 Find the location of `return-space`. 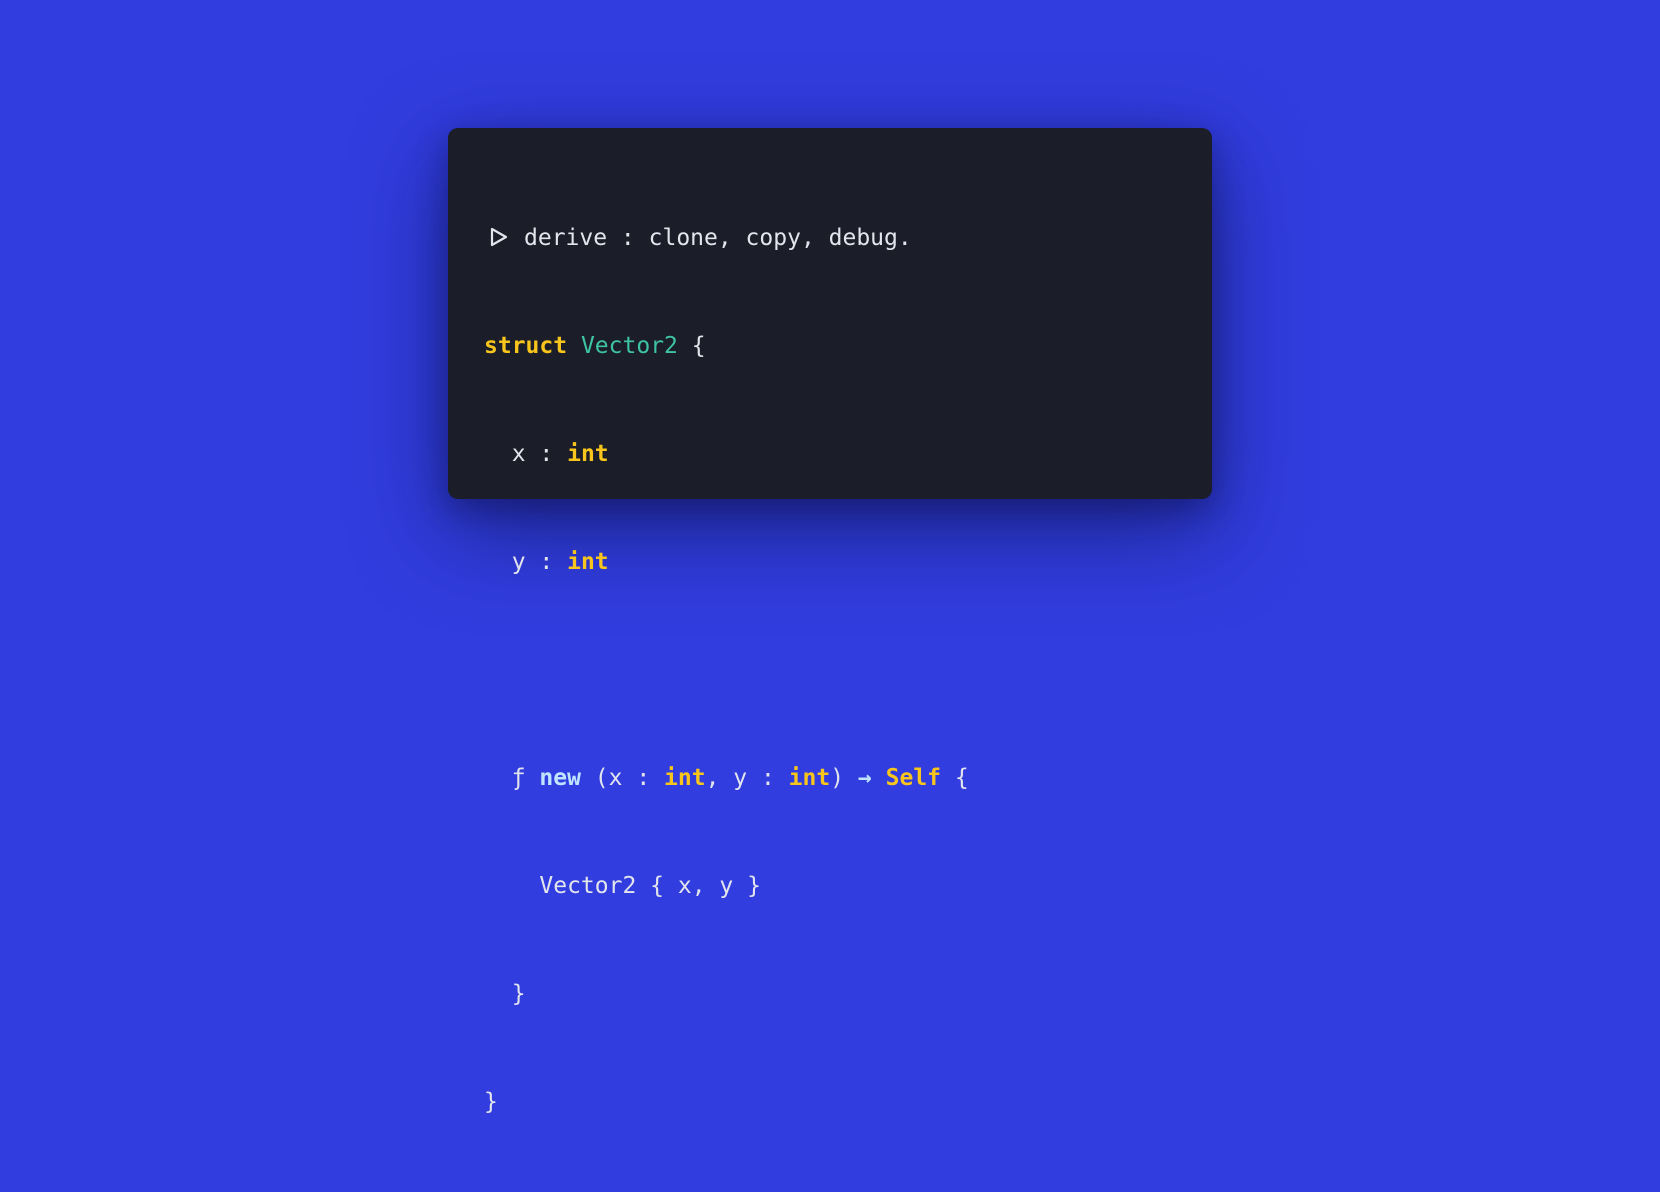

return-space is located at coordinates (879, 778).